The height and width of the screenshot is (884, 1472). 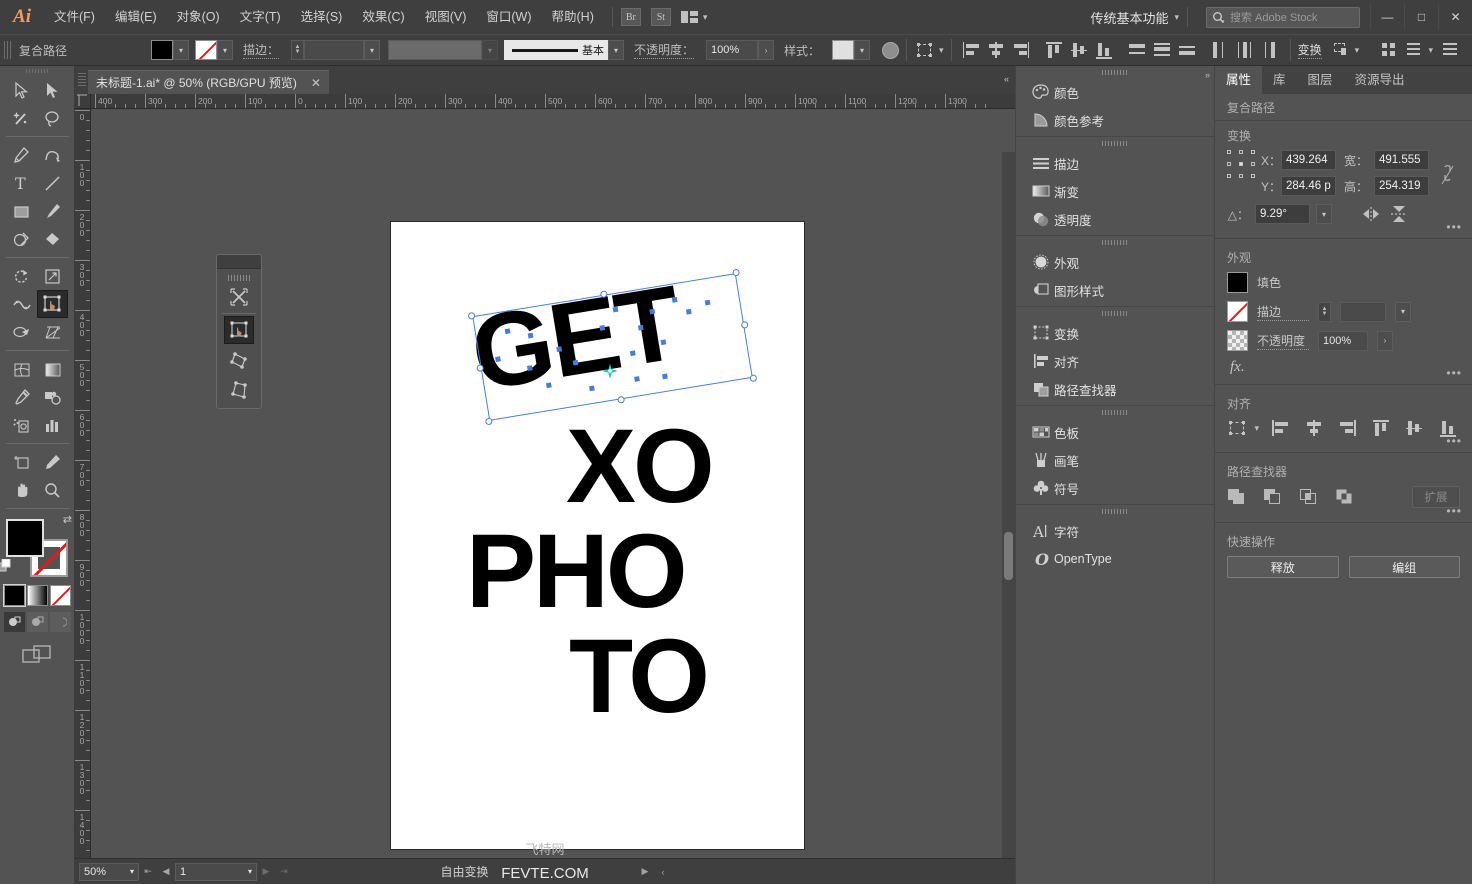 What do you see at coordinates (1309, 50) in the screenshot?
I see `transform-panel-button: 变换` at bounding box center [1309, 50].